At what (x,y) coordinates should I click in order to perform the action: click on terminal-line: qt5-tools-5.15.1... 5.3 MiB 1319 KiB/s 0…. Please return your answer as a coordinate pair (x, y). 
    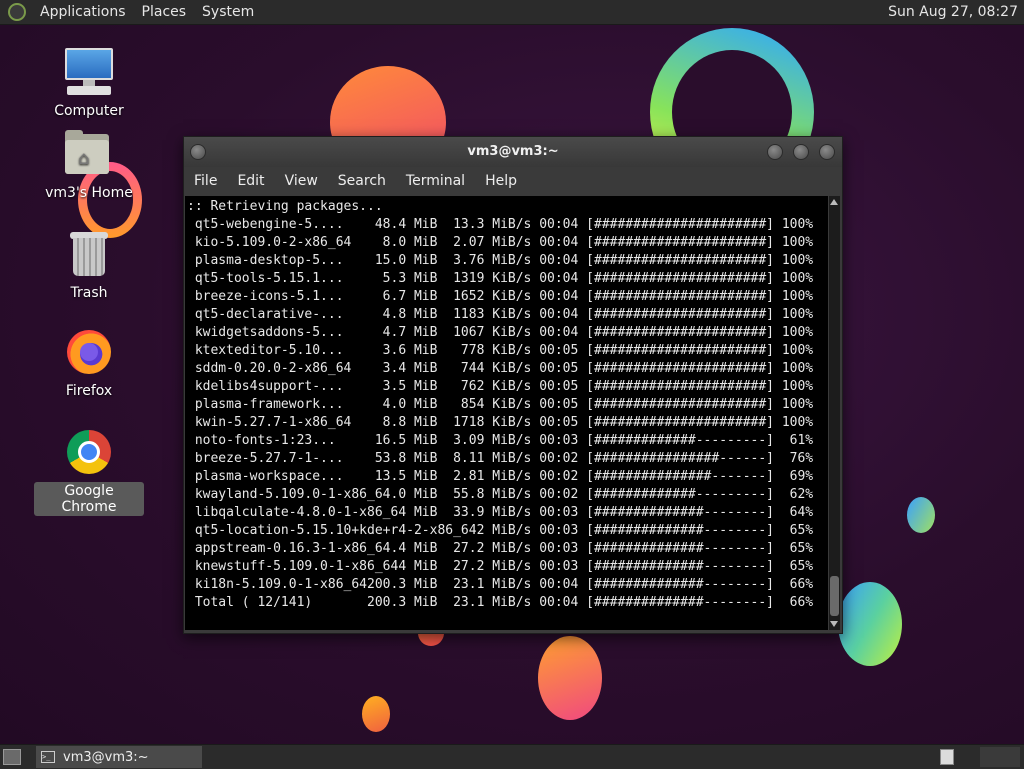
    Looking at the image, I should click on (500, 278).